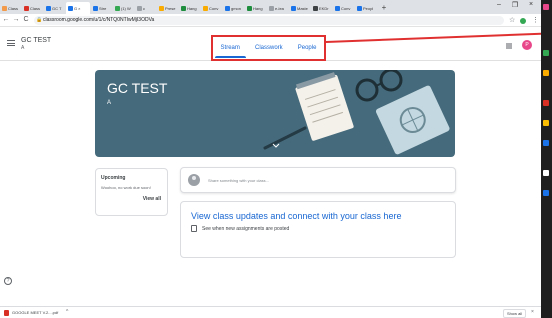 The width and height of the screenshot is (552, 318). What do you see at coordinates (307, 48) in the screenshot?
I see `tab-people: People` at bounding box center [307, 48].